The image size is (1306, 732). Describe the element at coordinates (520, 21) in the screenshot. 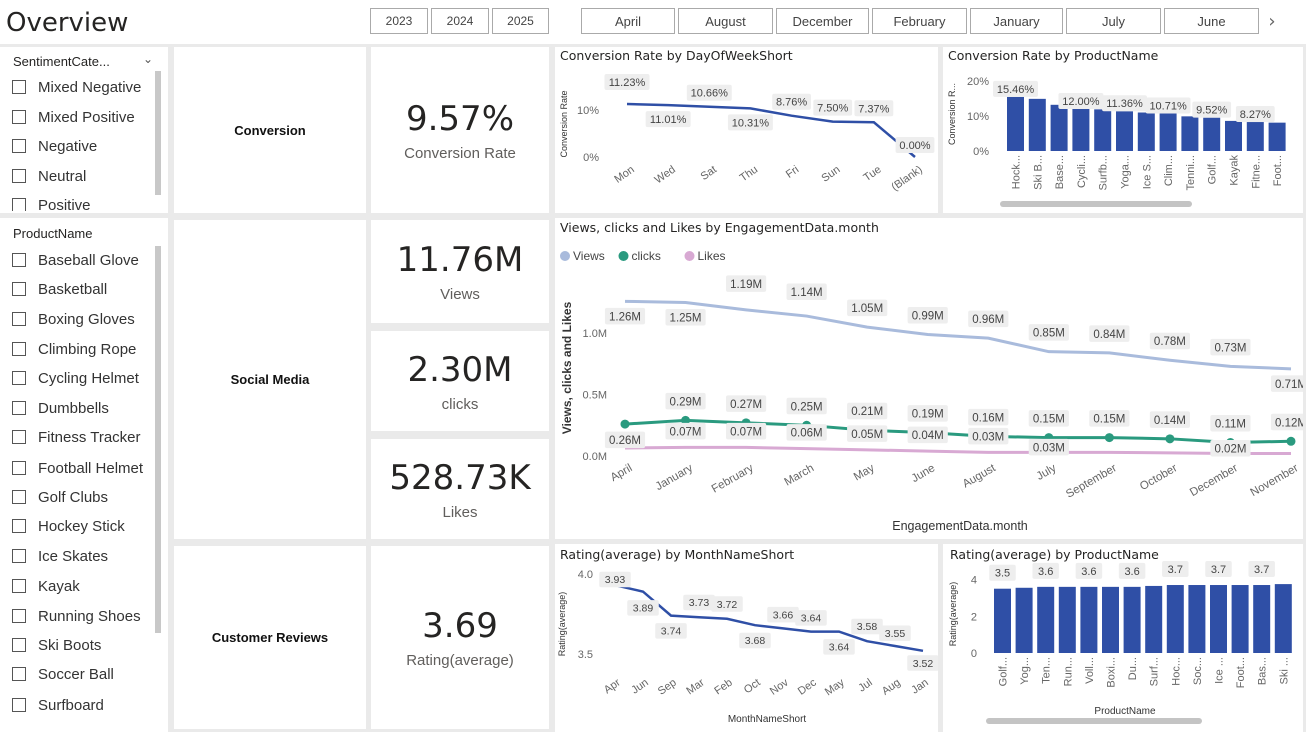

I see `year-button-2025: 2025` at that location.